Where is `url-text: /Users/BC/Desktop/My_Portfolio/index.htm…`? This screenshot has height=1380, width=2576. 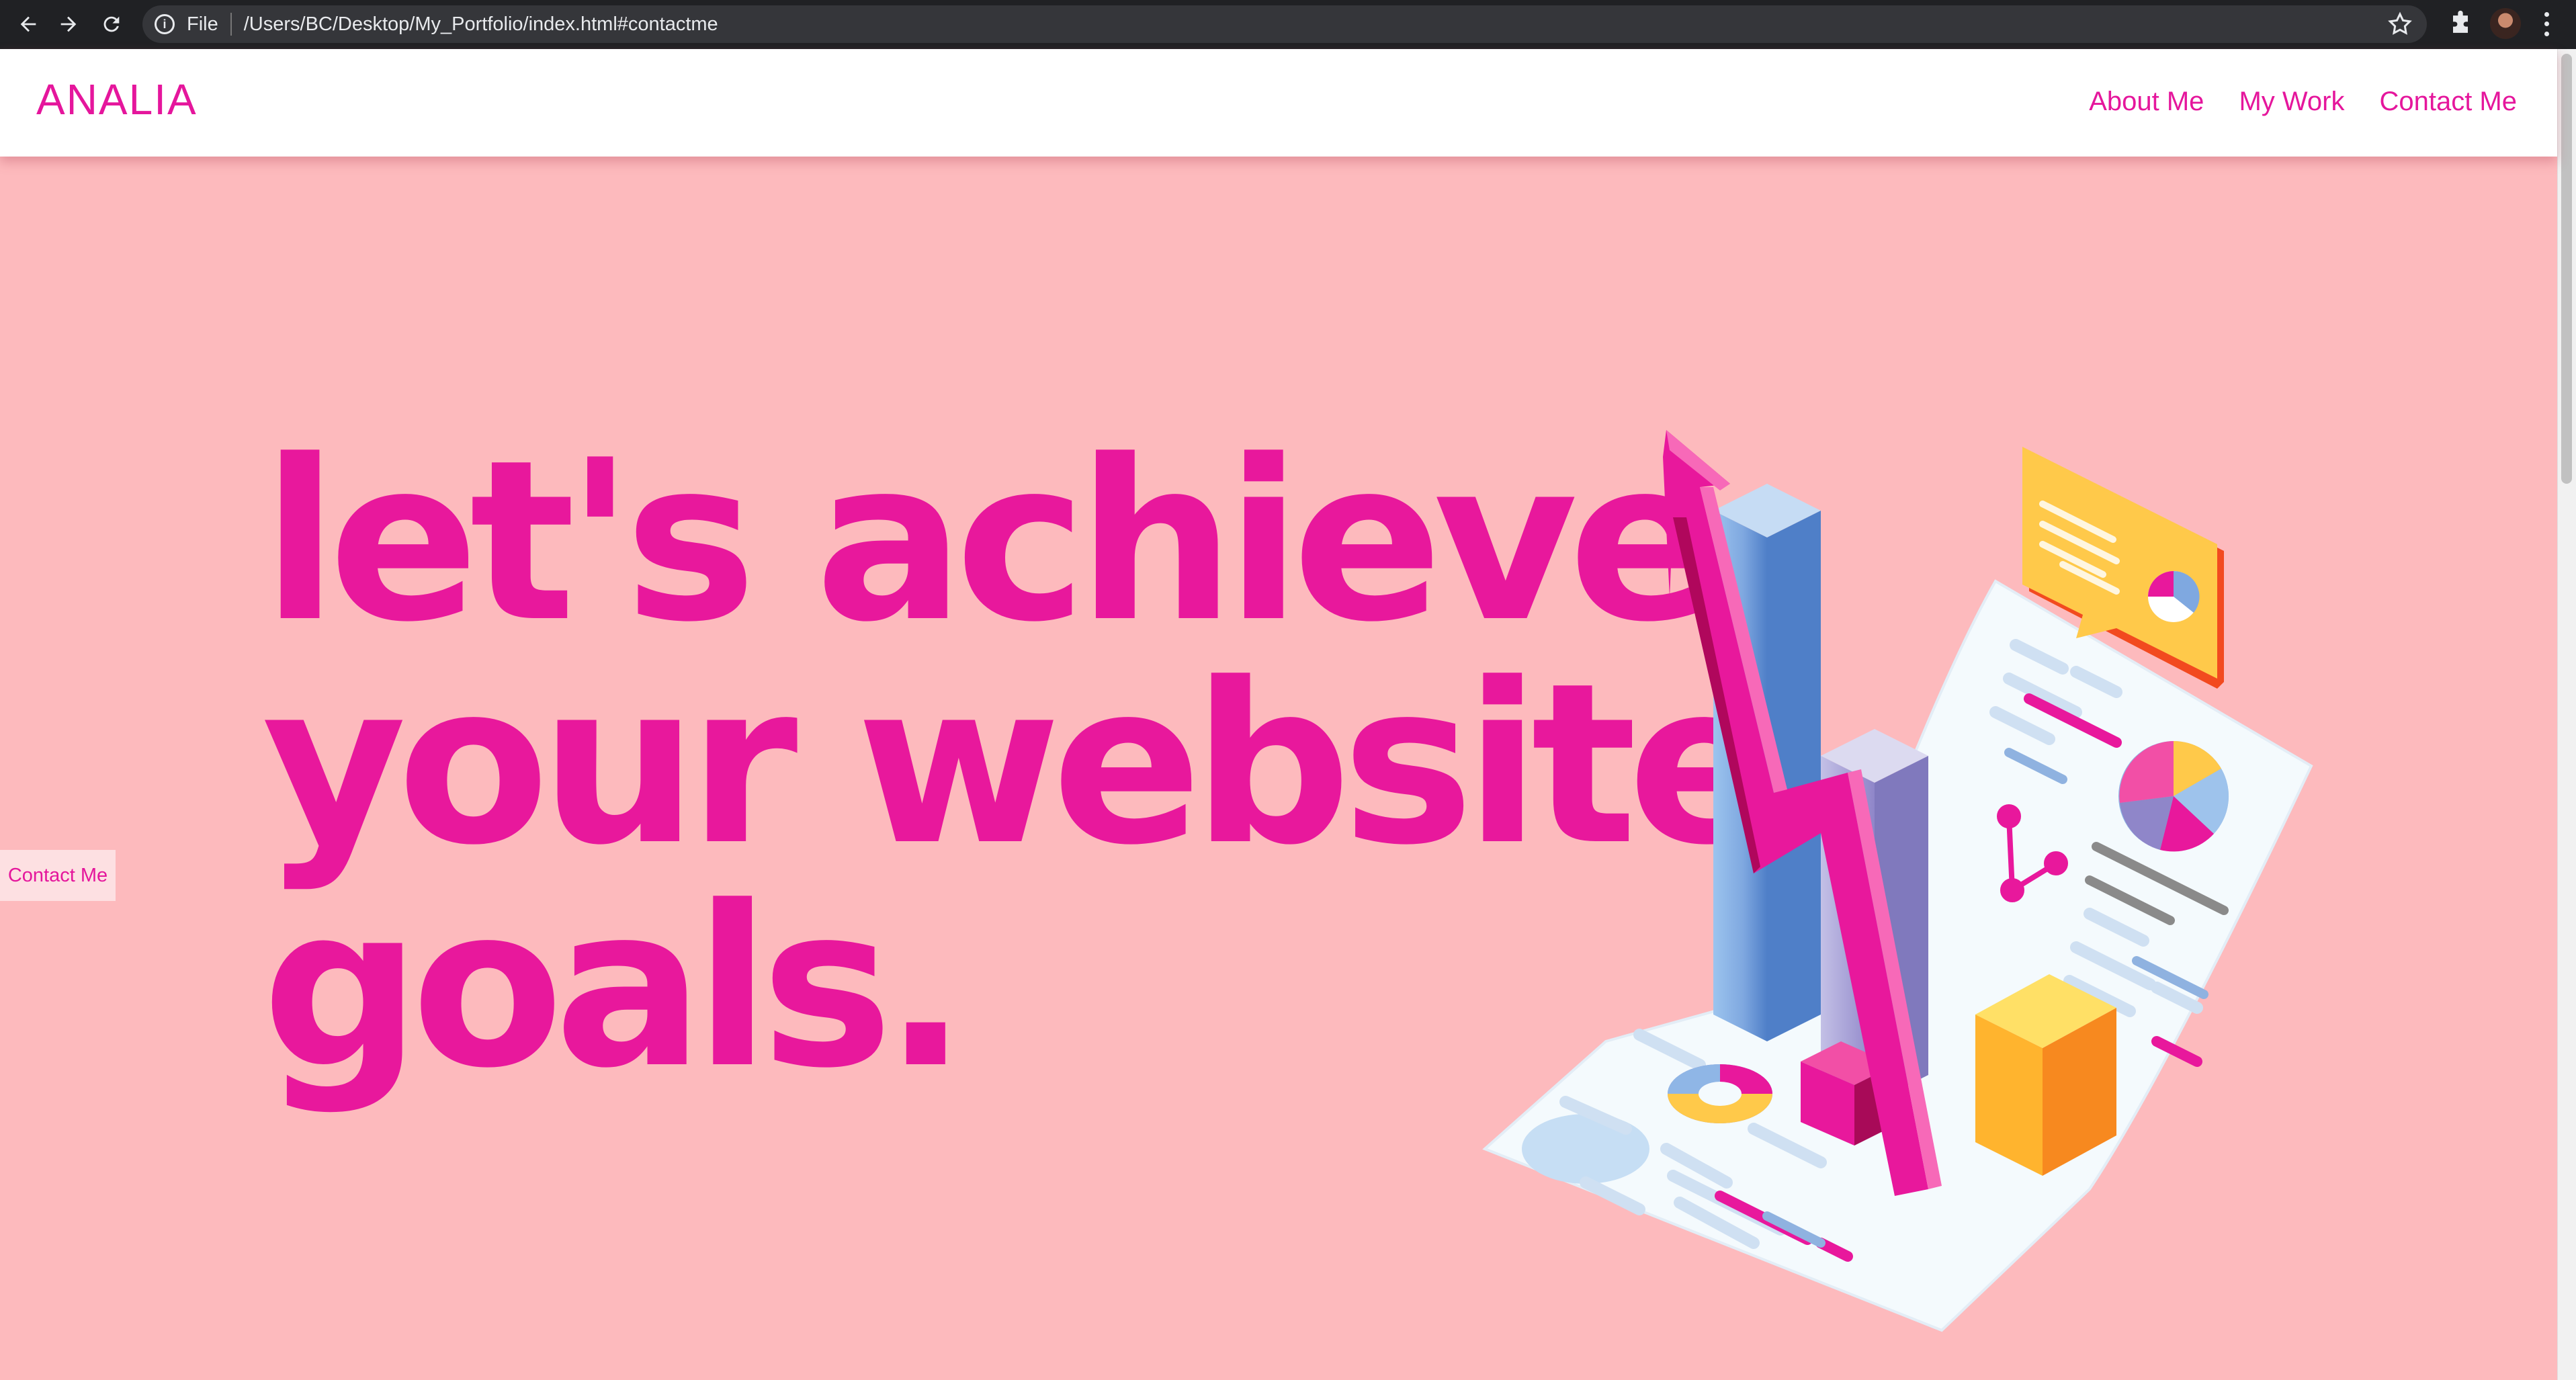
url-text: /Users/BC/Desktop/My_Portfolio/index.htm… is located at coordinates (481, 24).